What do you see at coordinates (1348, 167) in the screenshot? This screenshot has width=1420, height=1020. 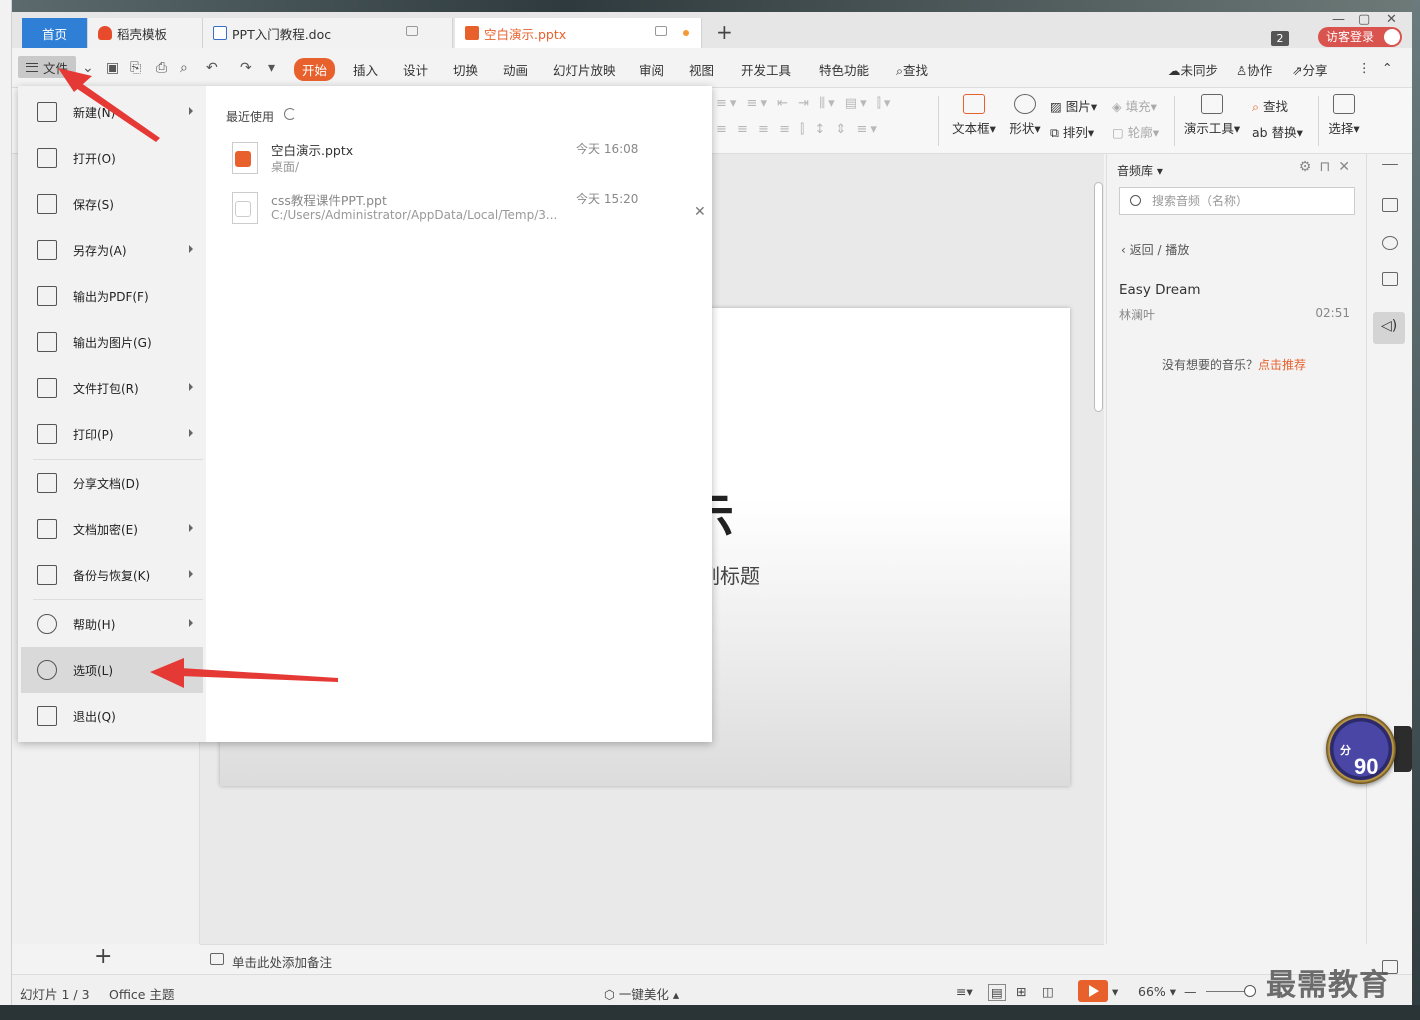 I see `close-icon: ✕` at bounding box center [1348, 167].